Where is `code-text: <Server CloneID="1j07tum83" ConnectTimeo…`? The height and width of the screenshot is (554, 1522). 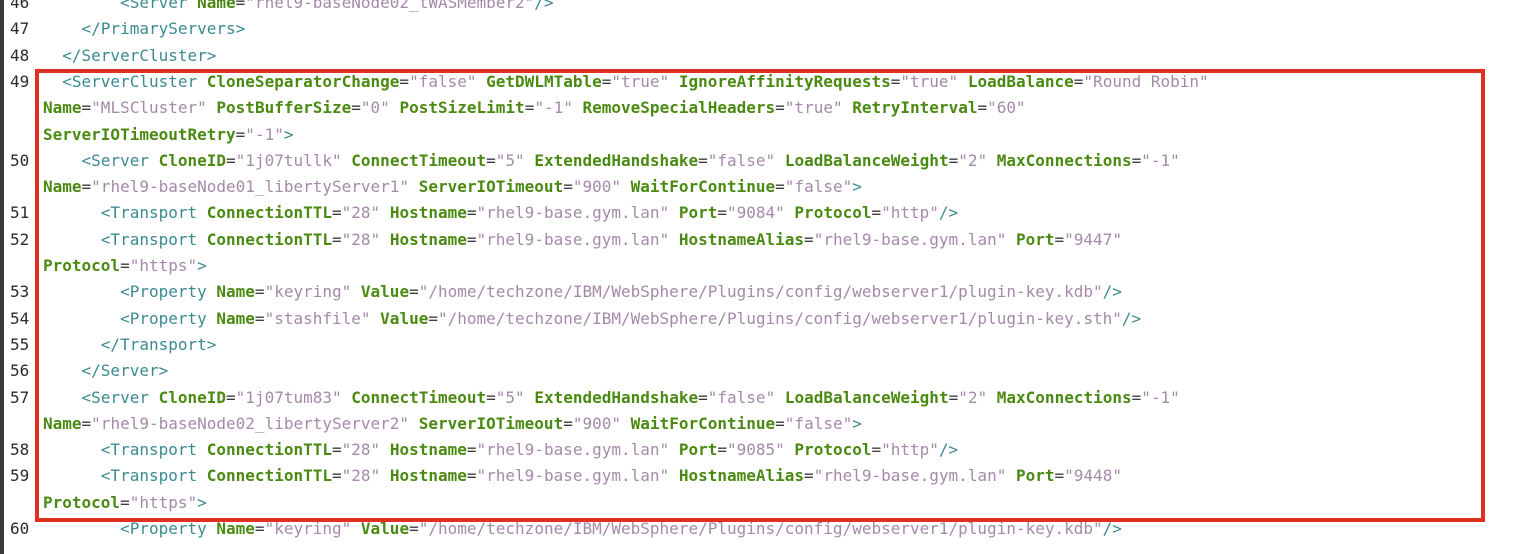
code-text: <Server CloneID="1j07tum83" ConnectTimeo… is located at coordinates (611, 398).